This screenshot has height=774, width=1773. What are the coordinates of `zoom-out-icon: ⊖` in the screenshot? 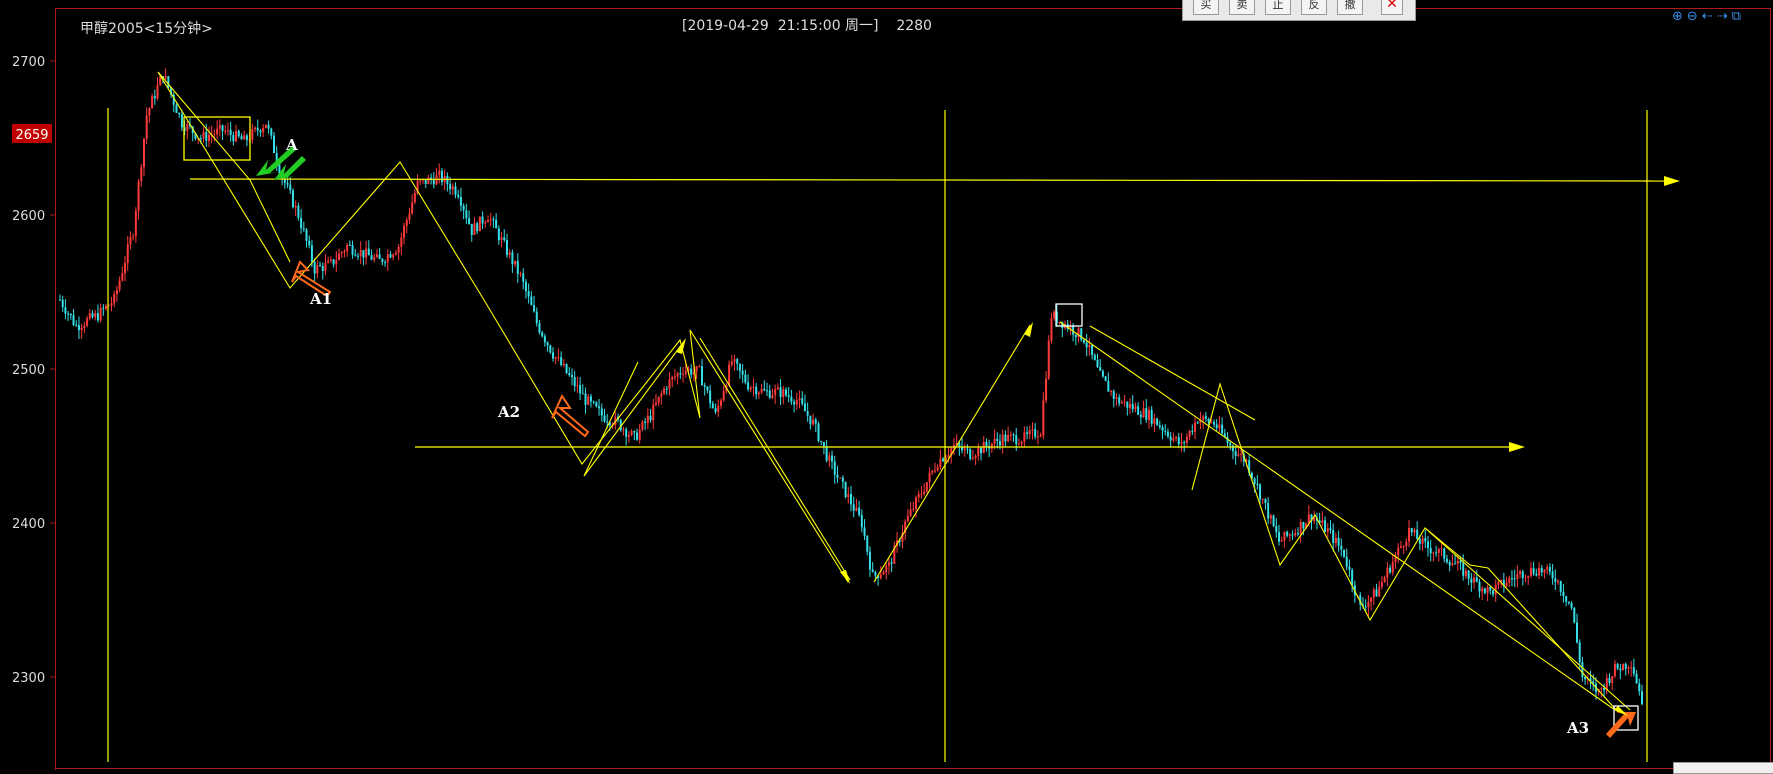 It's located at (1692, 17).